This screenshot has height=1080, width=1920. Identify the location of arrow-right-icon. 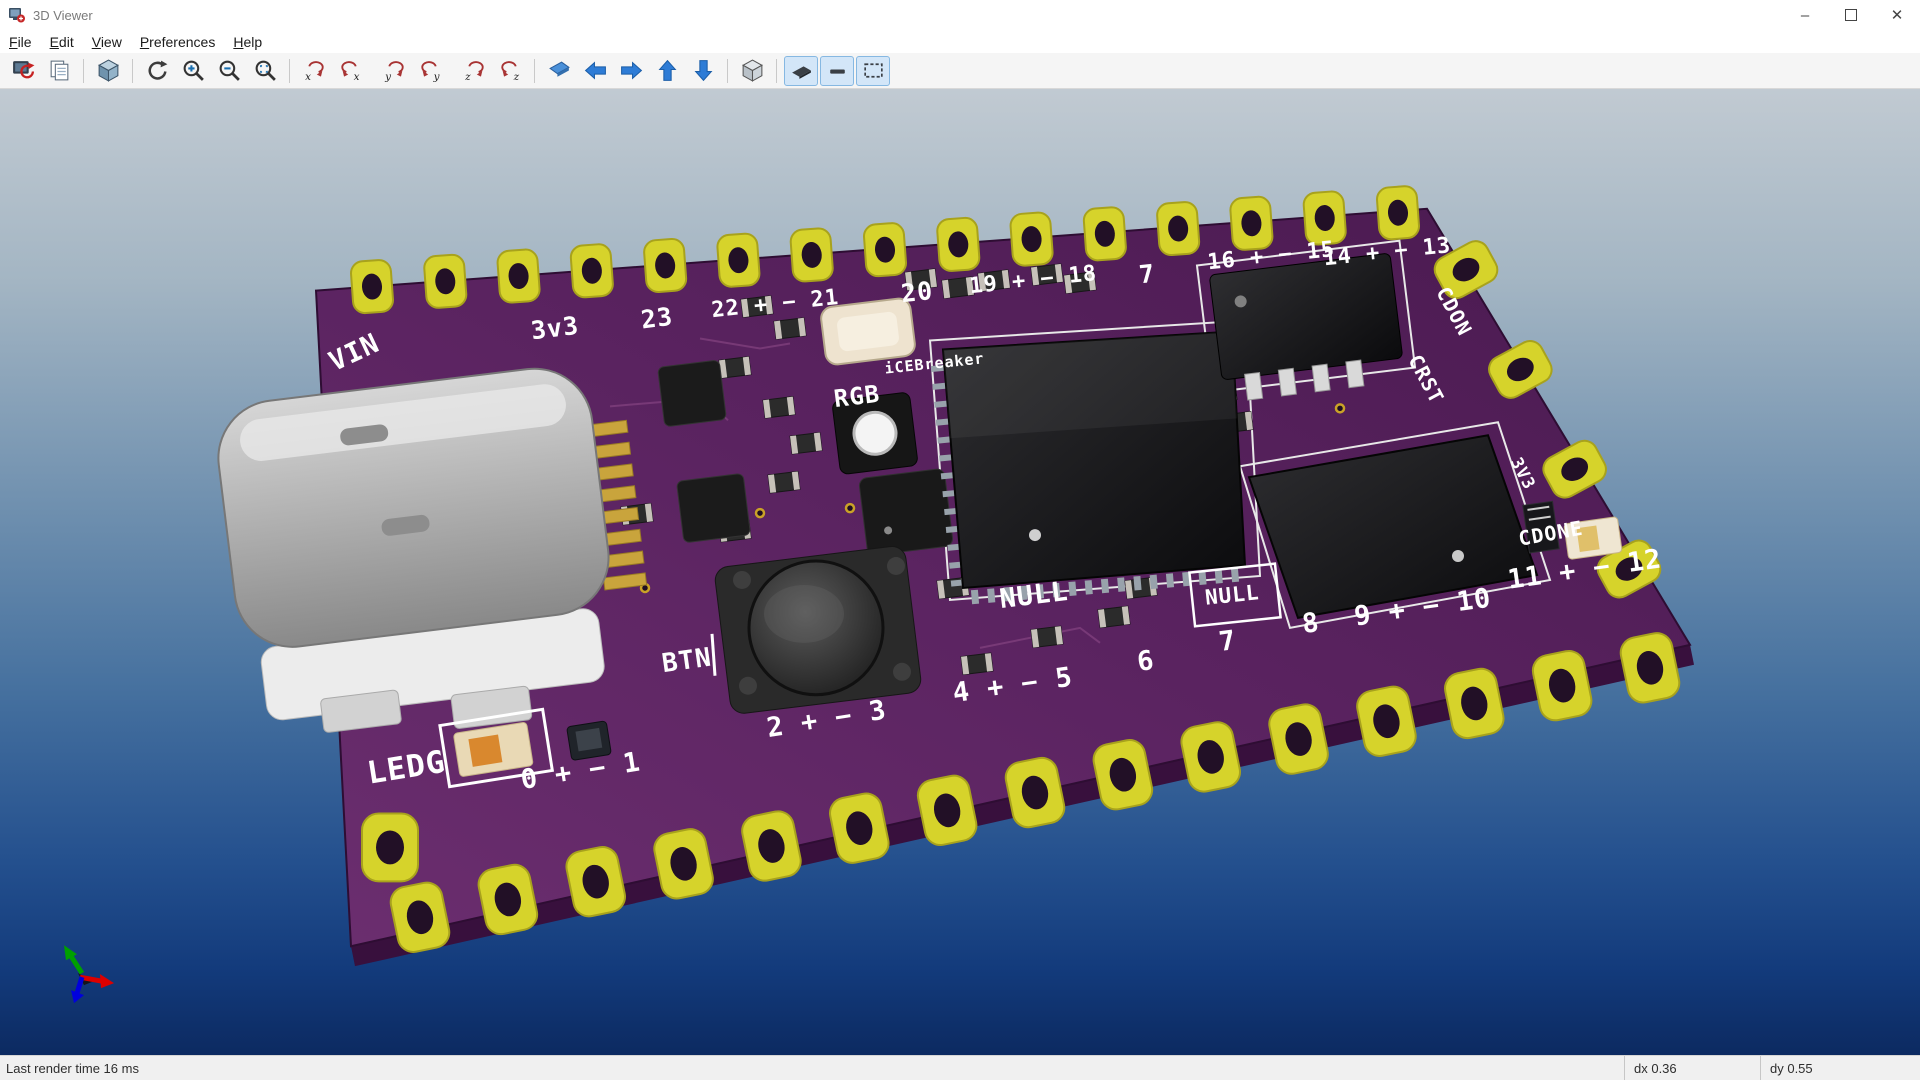
(631, 70).